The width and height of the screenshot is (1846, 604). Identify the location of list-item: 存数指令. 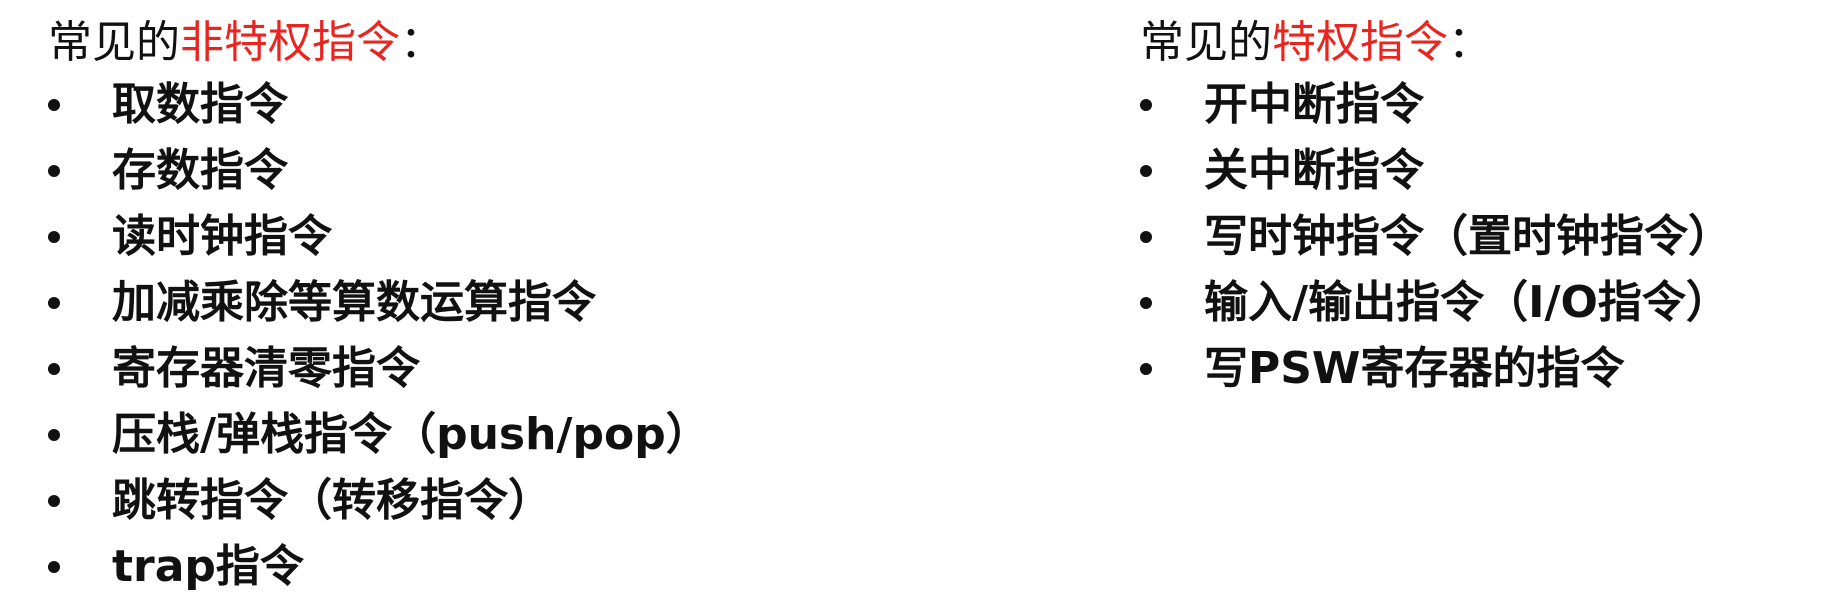
(379, 171).